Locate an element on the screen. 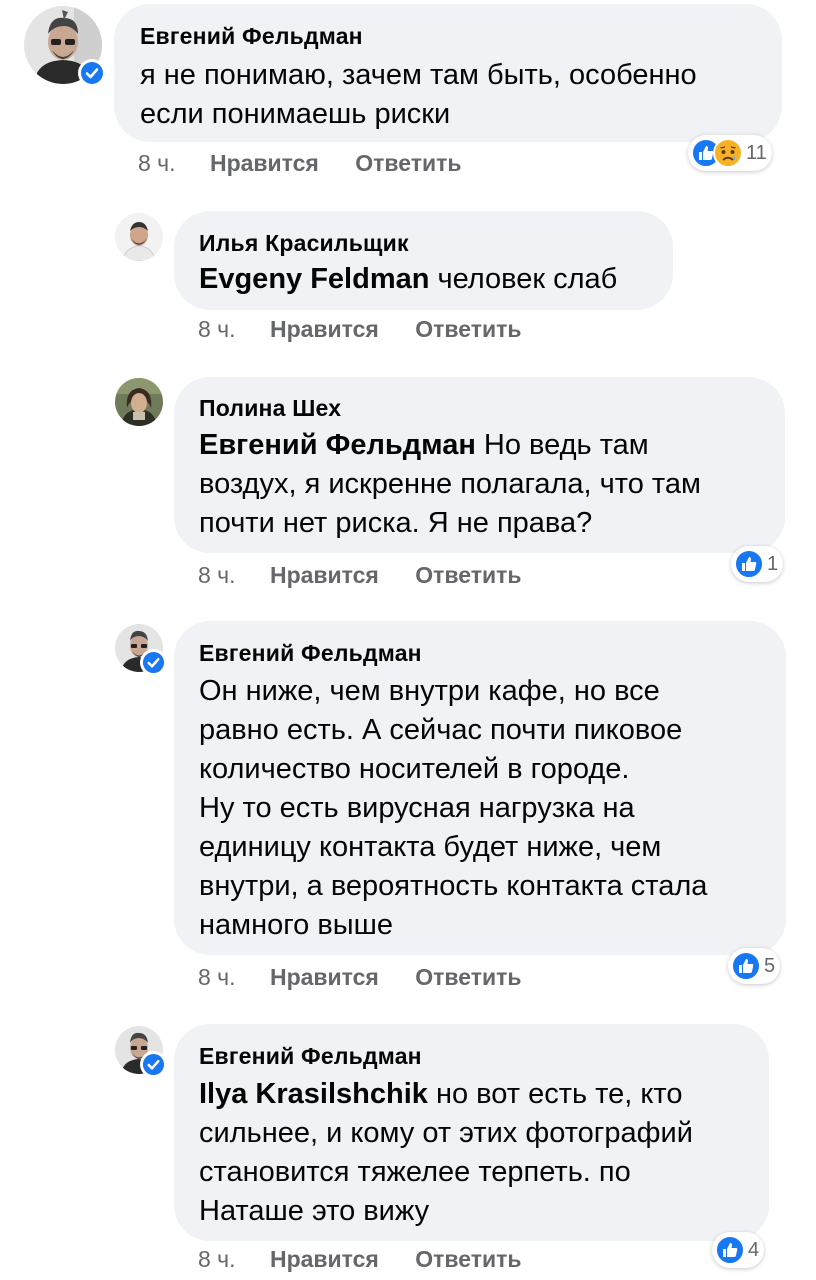 The image size is (816, 1280). sad-icon is located at coordinates (728, 153).